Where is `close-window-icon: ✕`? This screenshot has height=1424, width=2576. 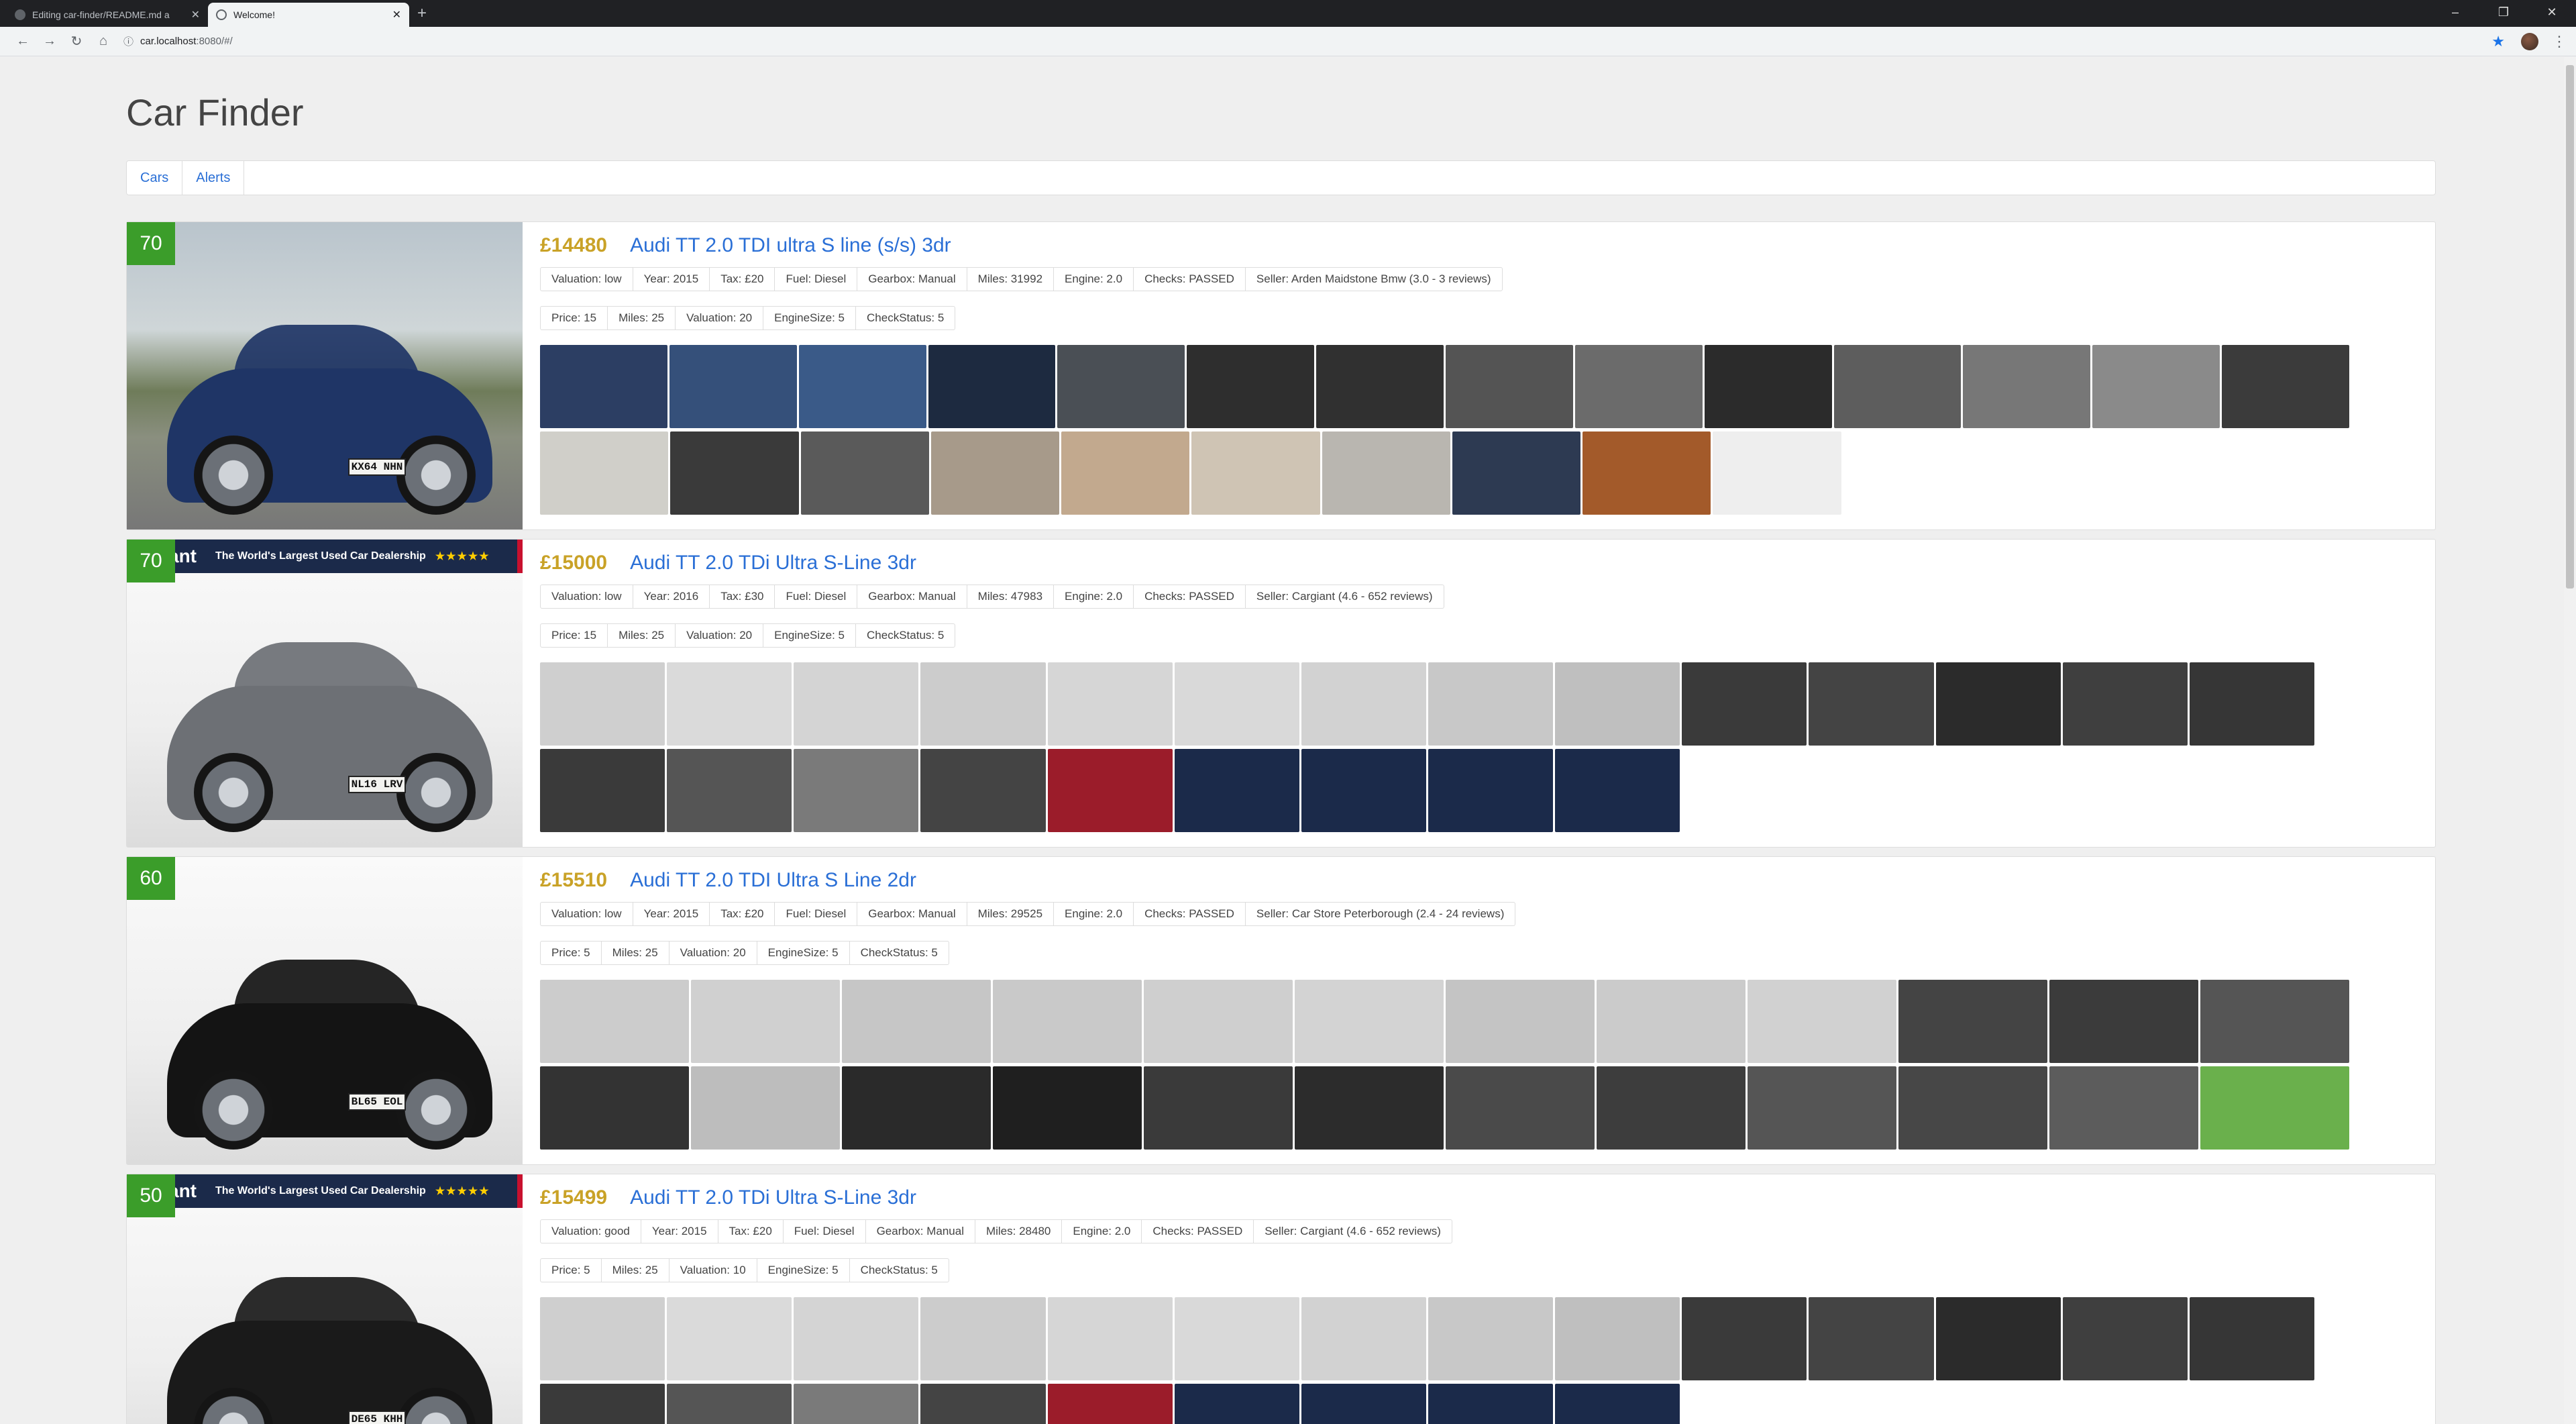 close-window-icon: ✕ is located at coordinates (2552, 13).